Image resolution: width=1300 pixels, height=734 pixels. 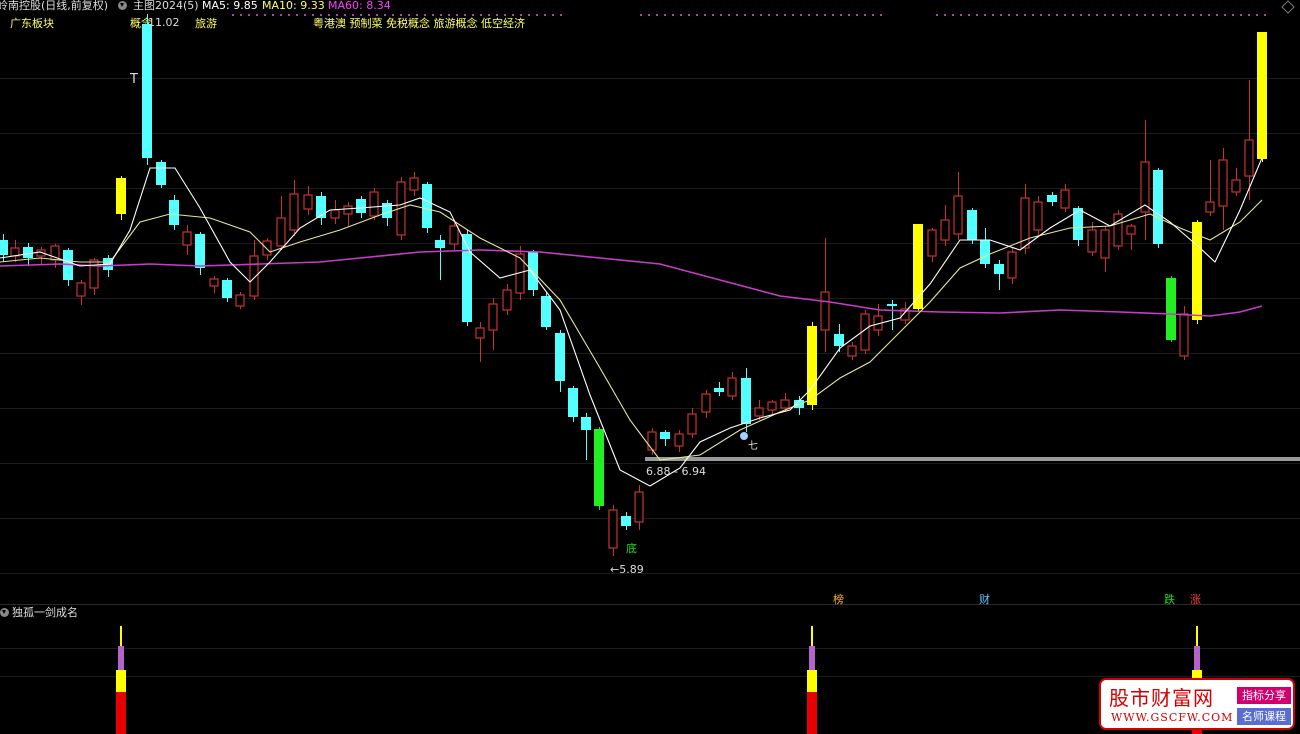 What do you see at coordinates (676, 471) in the screenshot?
I see `range-label: 6.88 - 6.94` at bounding box center [676, 471].